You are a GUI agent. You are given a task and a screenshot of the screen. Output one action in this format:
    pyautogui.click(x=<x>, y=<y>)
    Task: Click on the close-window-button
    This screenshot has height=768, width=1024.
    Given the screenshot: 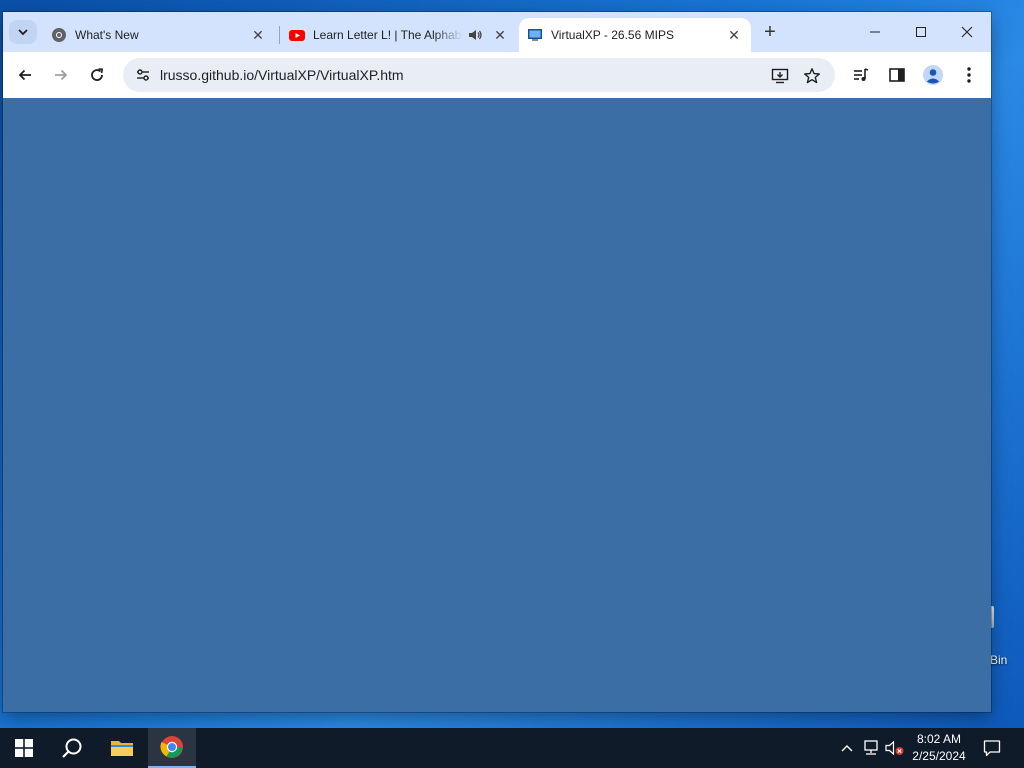 What is the action you would take?
    pyautogui.click(x=967, y=32)
    